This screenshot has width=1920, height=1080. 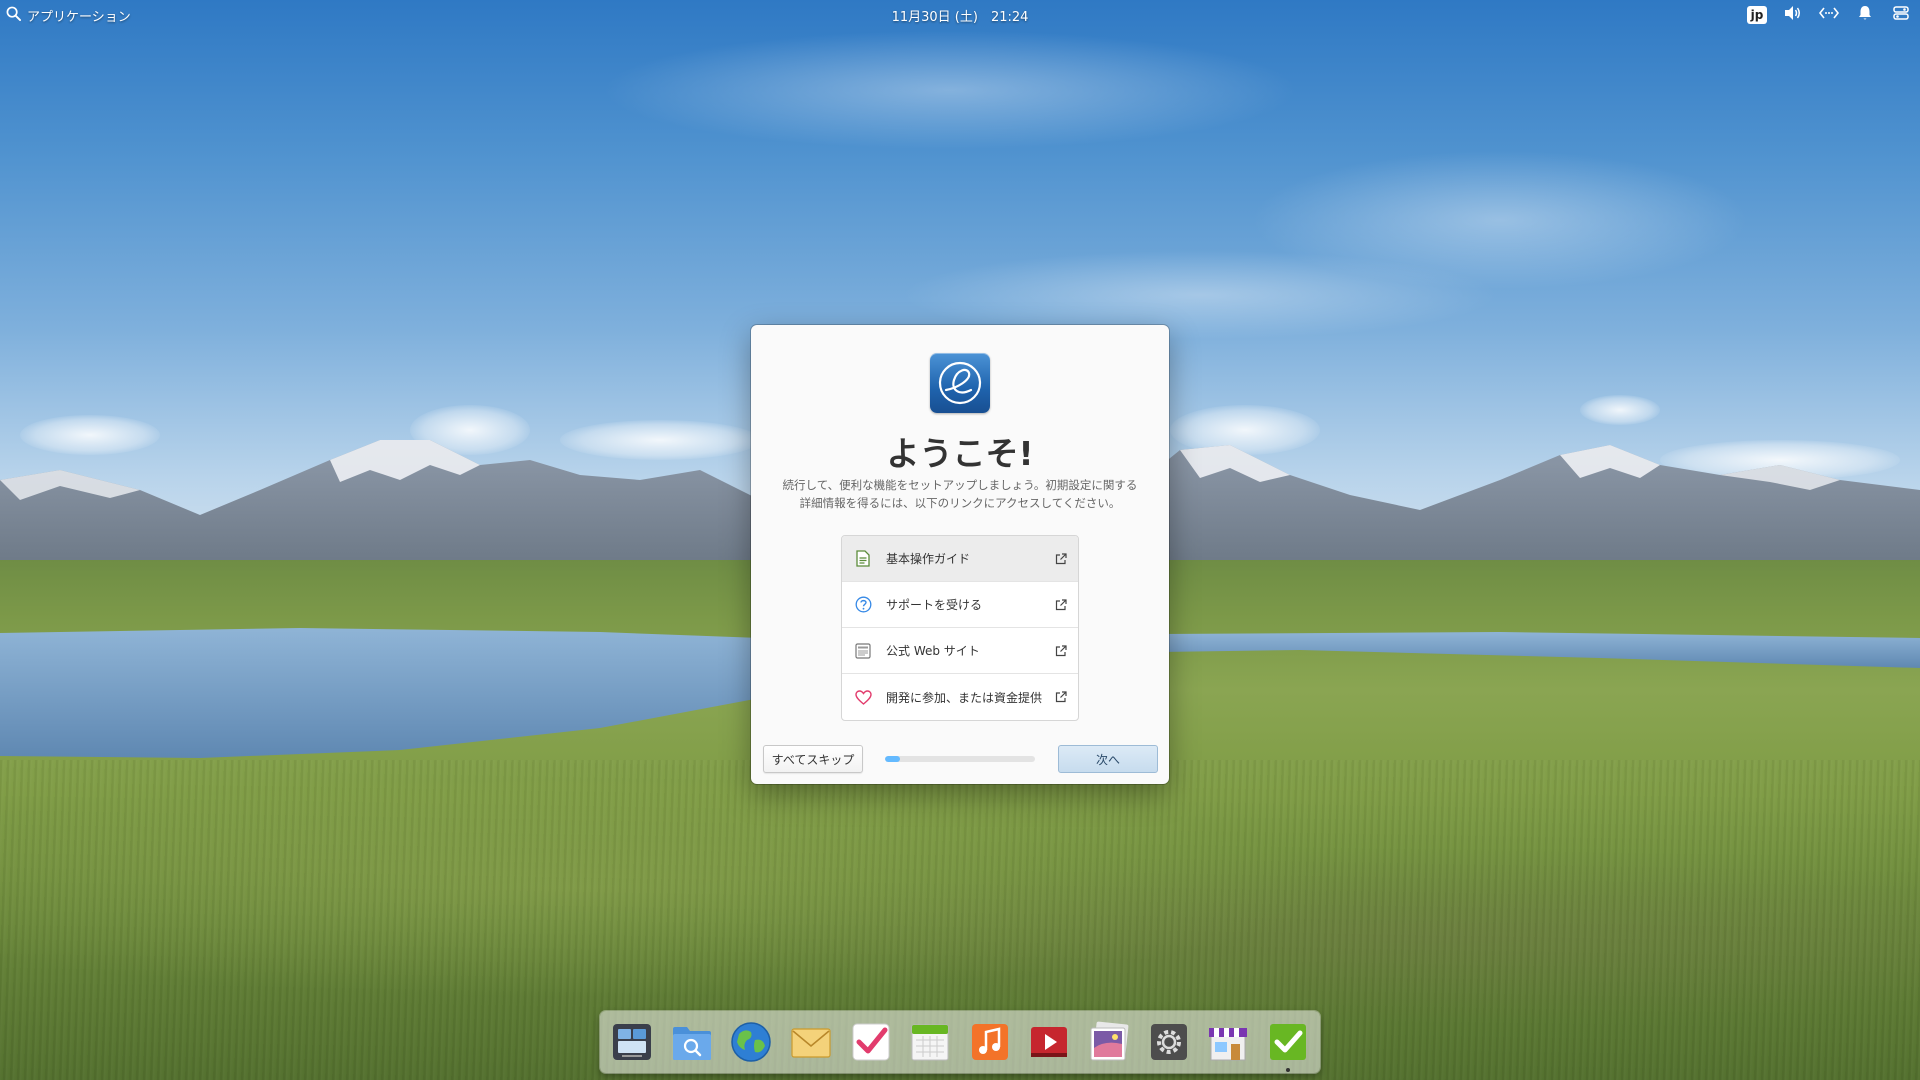 I want to click on applications-menu-label: アプリケーション, so click(x=79, y=17).